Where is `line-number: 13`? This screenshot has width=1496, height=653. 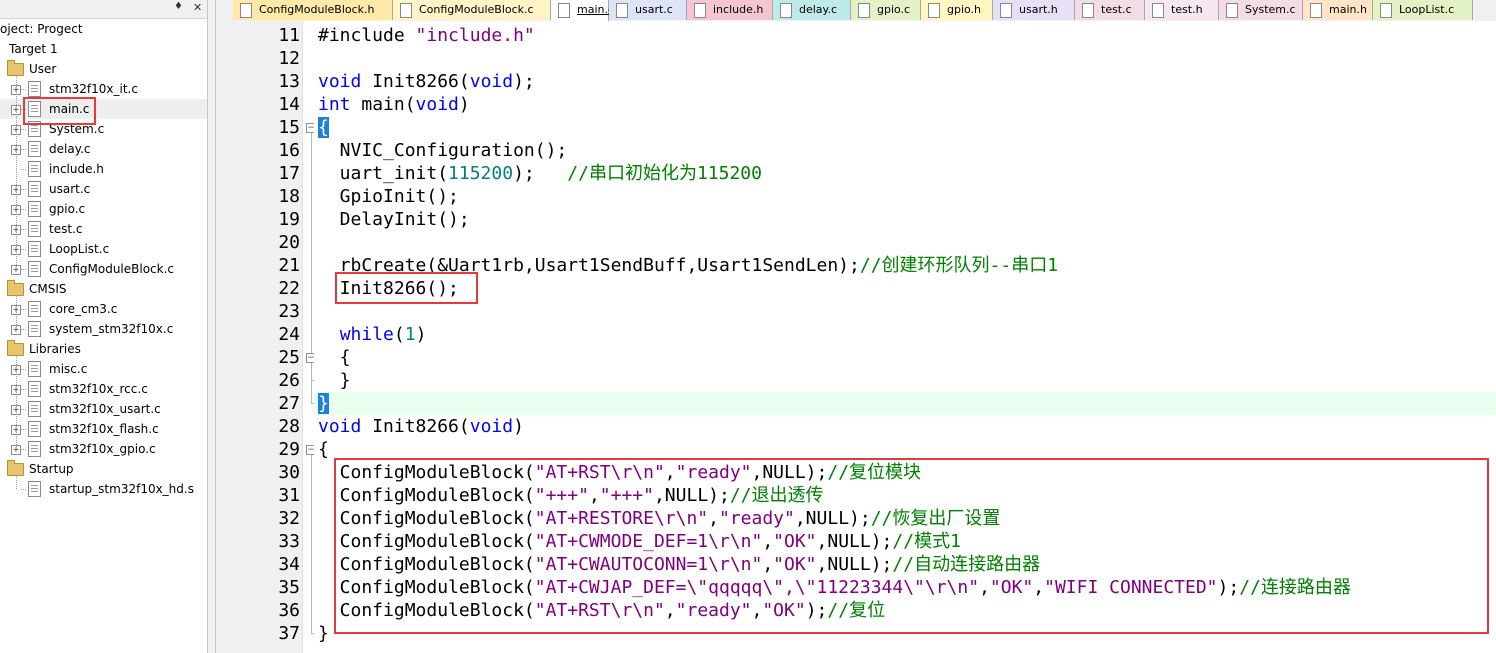
line-number: 13 is located at coordinates (289, 81).